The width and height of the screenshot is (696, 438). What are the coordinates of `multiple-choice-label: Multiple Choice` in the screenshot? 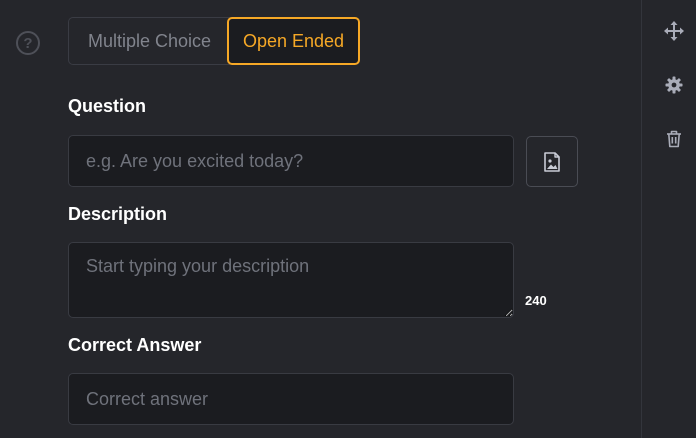 It's located at (149, 40).